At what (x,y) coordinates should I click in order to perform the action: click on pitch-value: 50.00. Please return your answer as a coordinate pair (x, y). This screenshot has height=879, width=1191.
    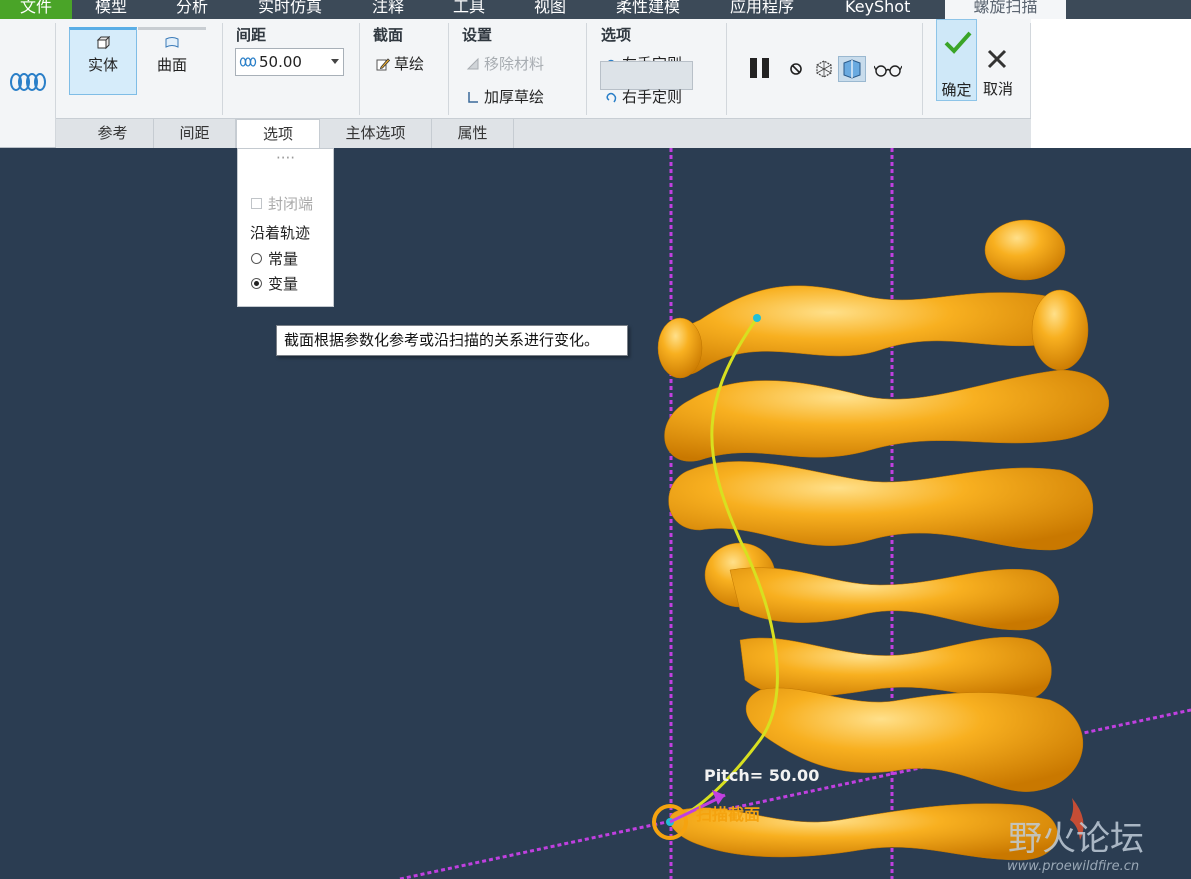
    Looking at the image, I should click on (280, 62).